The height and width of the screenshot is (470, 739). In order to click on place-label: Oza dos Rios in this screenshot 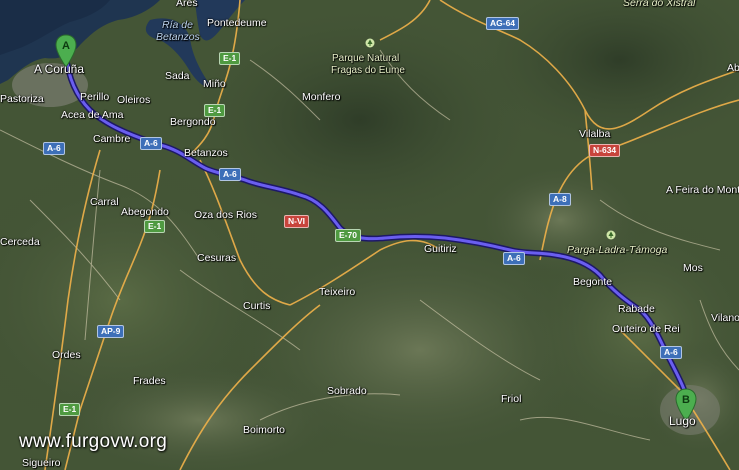, I will do `click(226, 215)`.